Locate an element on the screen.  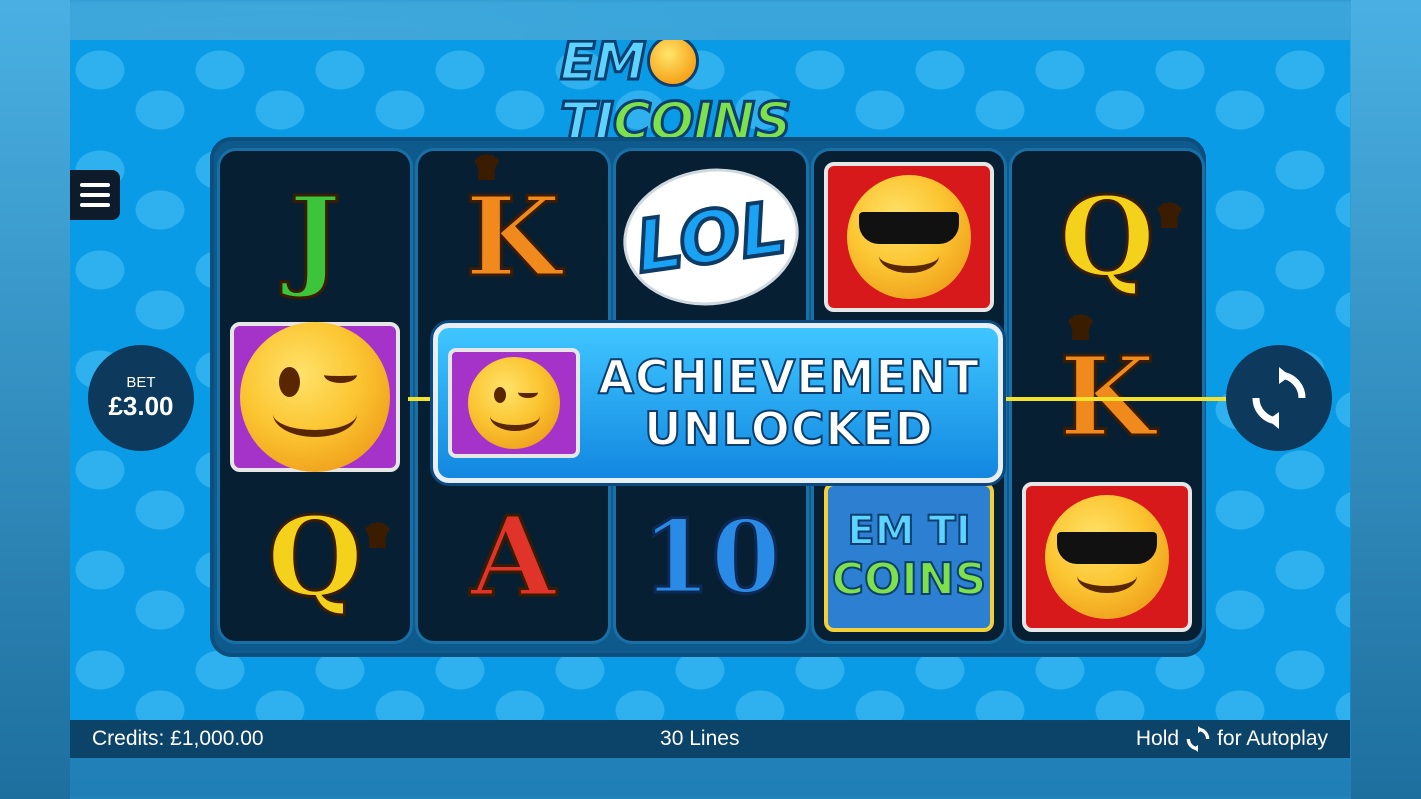
menu-button is located at coordinates (95, 195).